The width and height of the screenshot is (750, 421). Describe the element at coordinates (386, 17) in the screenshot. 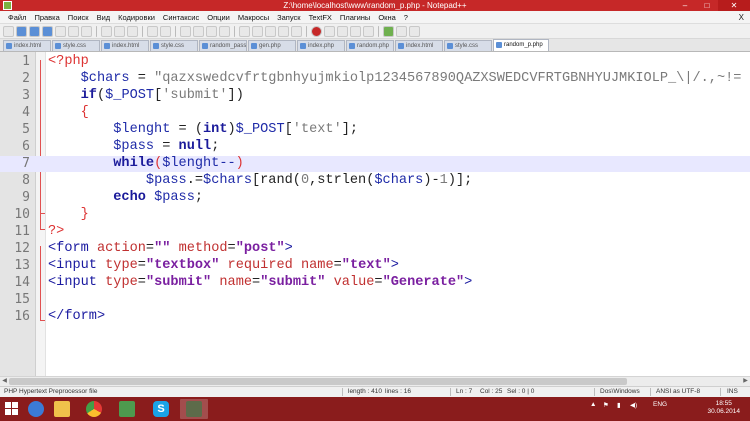

I see `menu-windows: Окна` at that location.